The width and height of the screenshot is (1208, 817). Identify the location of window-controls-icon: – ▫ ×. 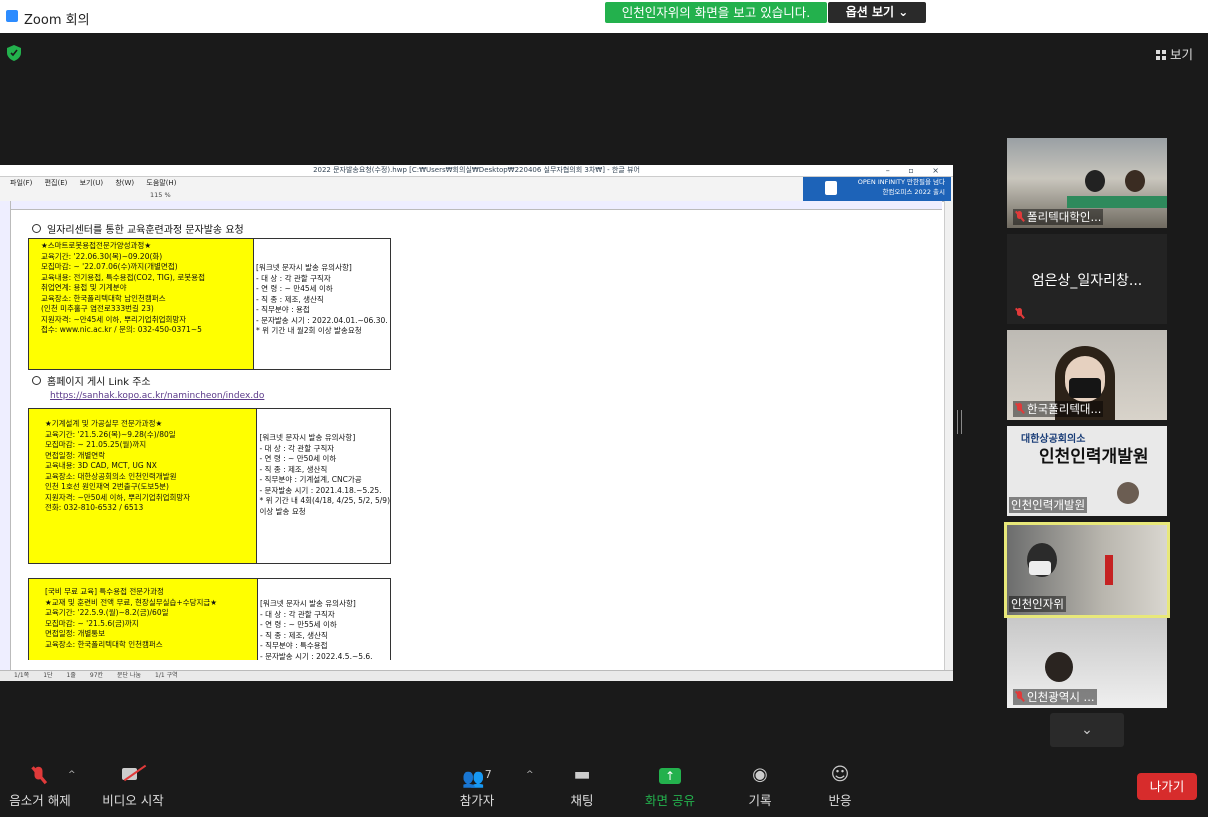
(916, 170).